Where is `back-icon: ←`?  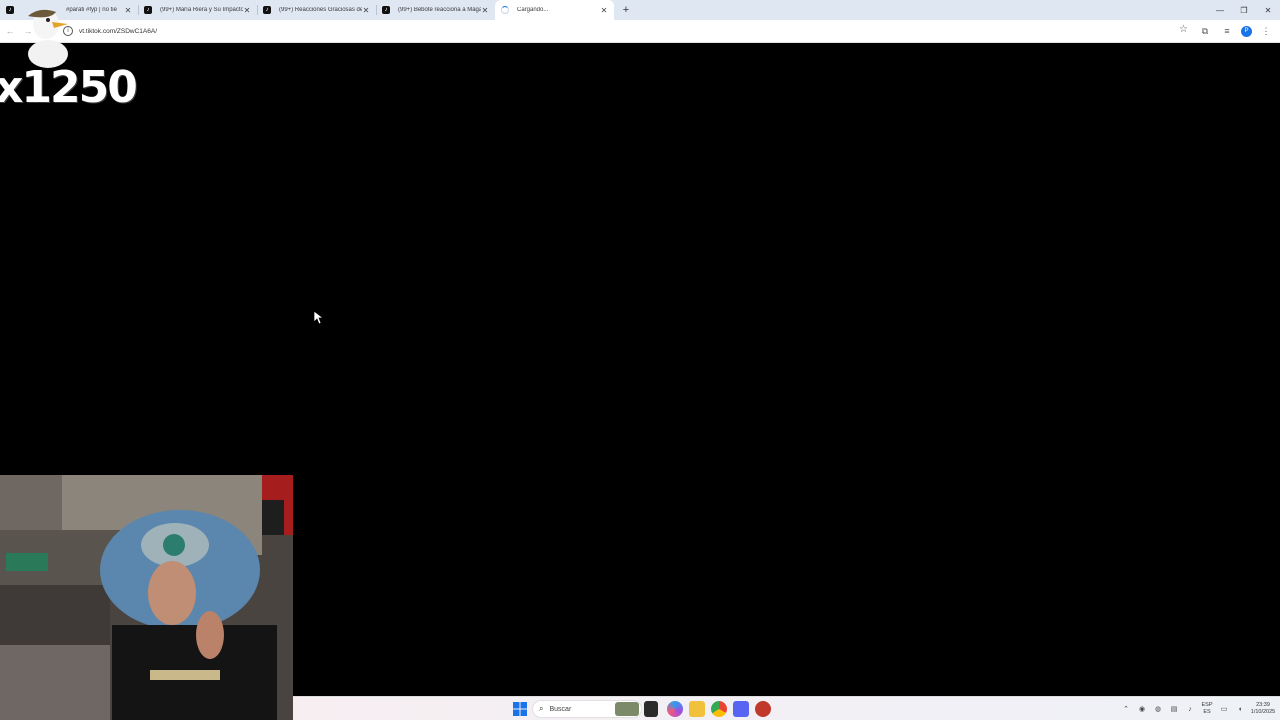 back-icon: ← is located at coordinates (10, 31).